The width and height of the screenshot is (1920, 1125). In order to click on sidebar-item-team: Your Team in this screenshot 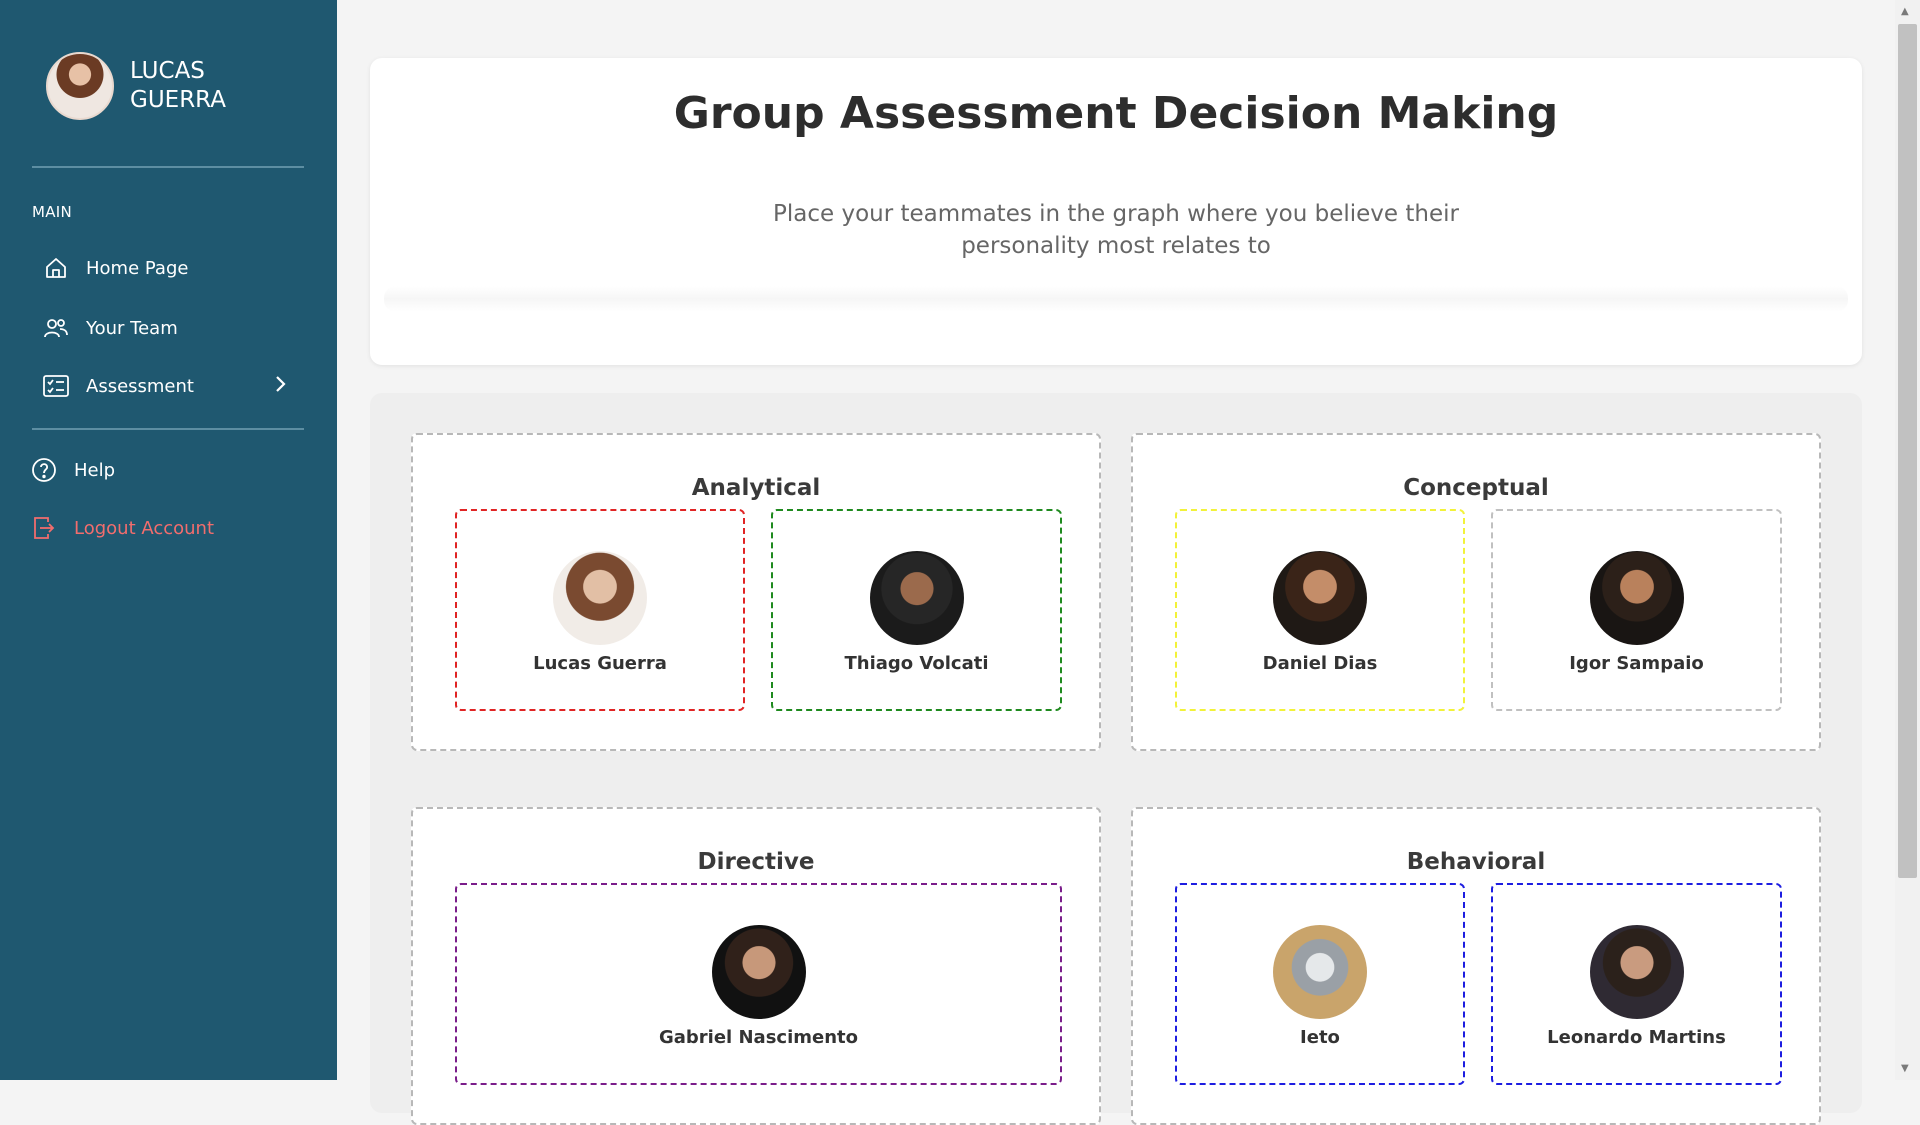, I will do `click(175, 328)`.